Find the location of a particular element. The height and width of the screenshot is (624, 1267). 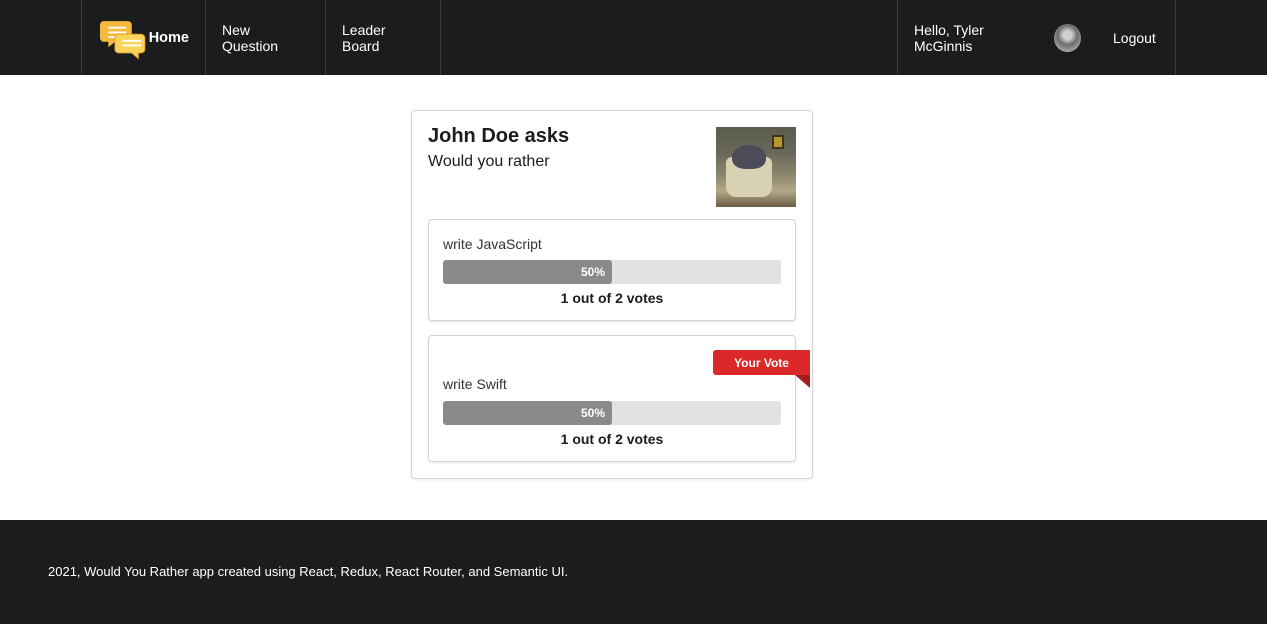

nav-new-question-label: New Question is located at coordinates (250, 37).